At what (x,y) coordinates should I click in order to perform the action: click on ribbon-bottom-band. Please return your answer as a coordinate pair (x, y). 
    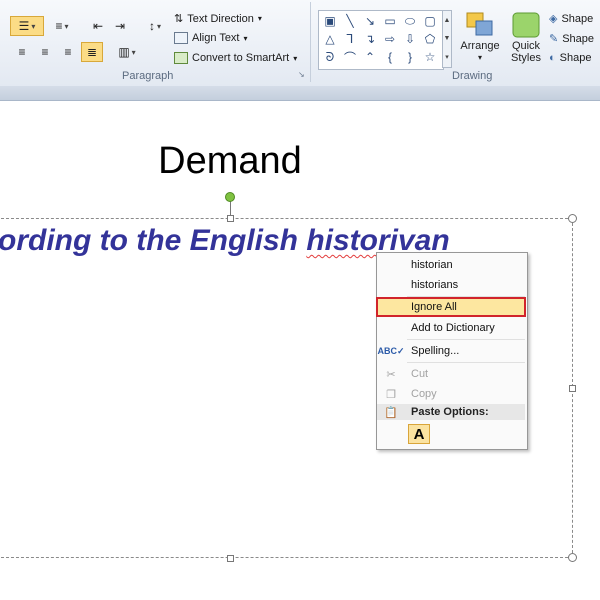
    Looking at the image, I should click on (300, 93).